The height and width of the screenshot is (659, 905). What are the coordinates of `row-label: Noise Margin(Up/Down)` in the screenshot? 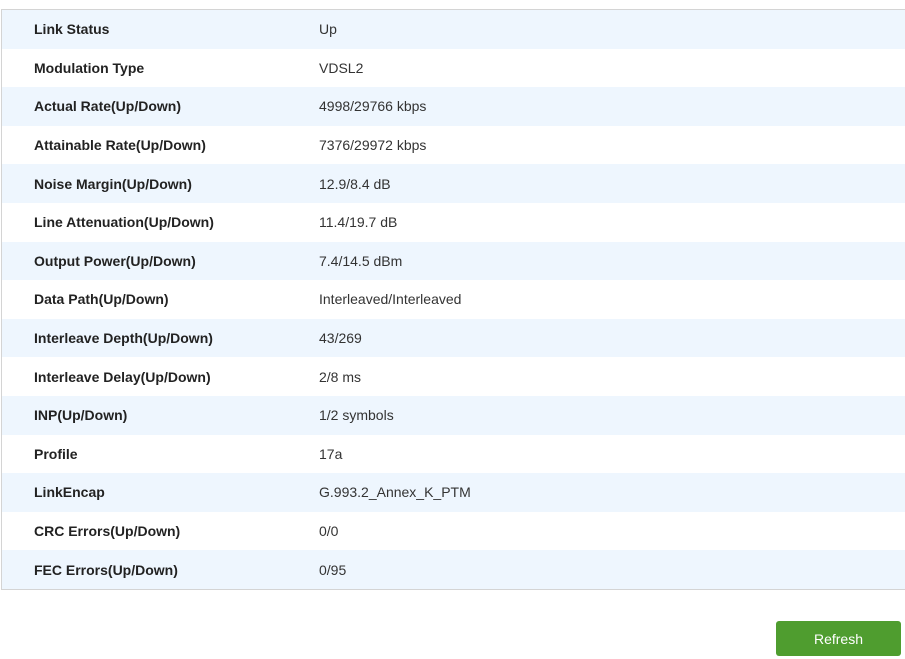 It's located at (113, 183).